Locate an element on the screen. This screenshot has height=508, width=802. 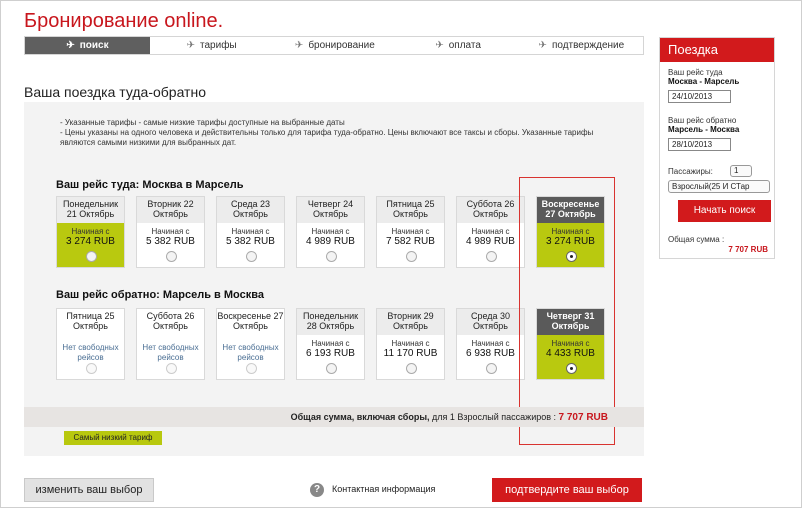
card-price: 6 193 RUB is located at coordinates (330, 353).